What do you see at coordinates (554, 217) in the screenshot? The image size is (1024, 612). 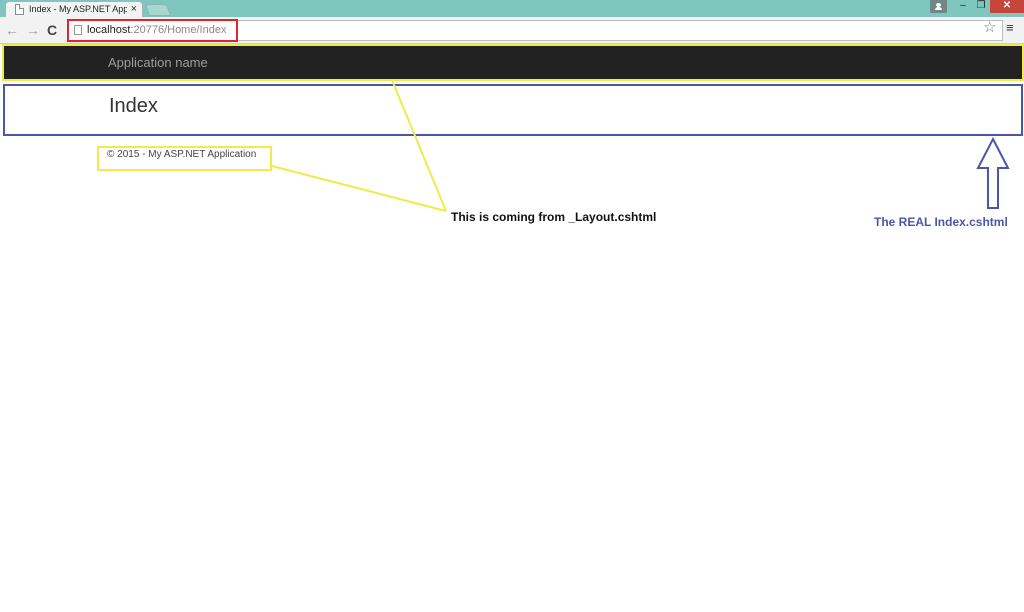 I see `layout-annotation: This is coming from _Layout.cshtml` at bounding box center [554, 217].